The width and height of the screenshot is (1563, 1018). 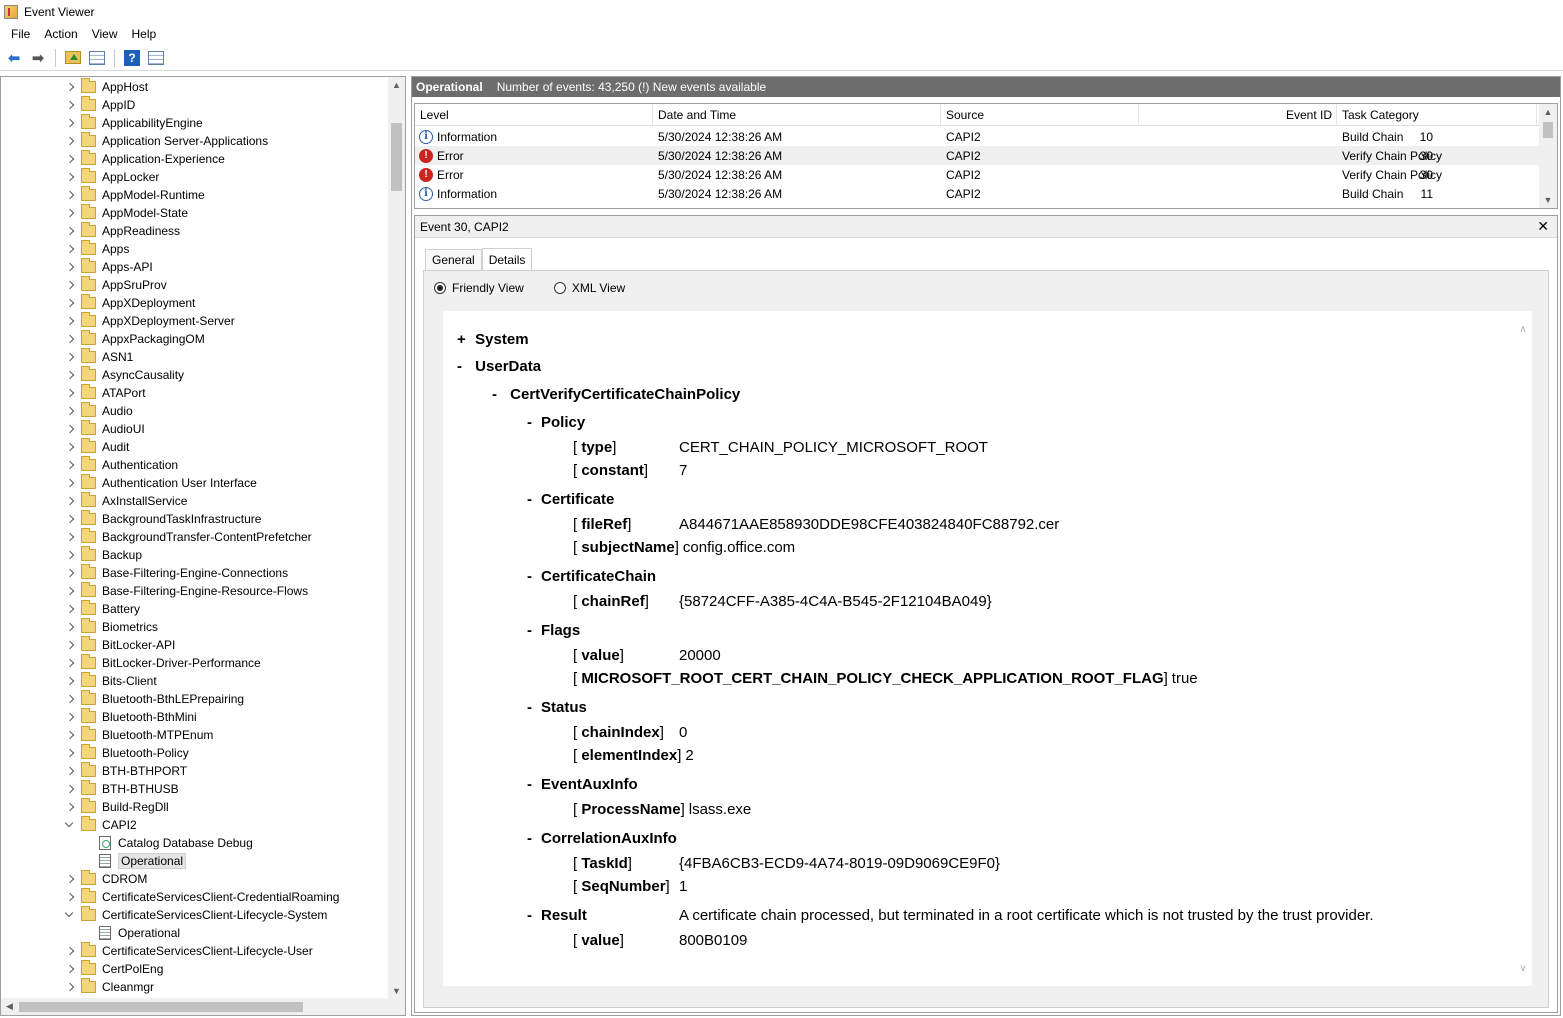 What do you see at coordinates (111, 681) in the screenshot?
I see `tree-item: Bits-Client` at bounding box center [111, 681].